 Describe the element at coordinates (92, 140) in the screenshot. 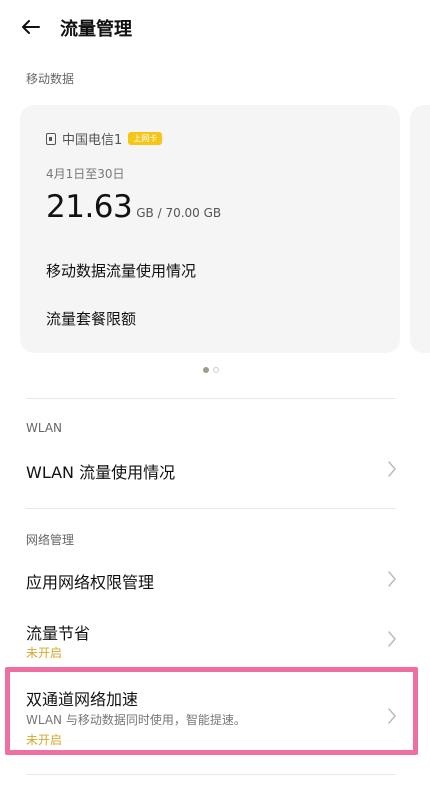

I see `carrier-name: 中国电信1` at that location.